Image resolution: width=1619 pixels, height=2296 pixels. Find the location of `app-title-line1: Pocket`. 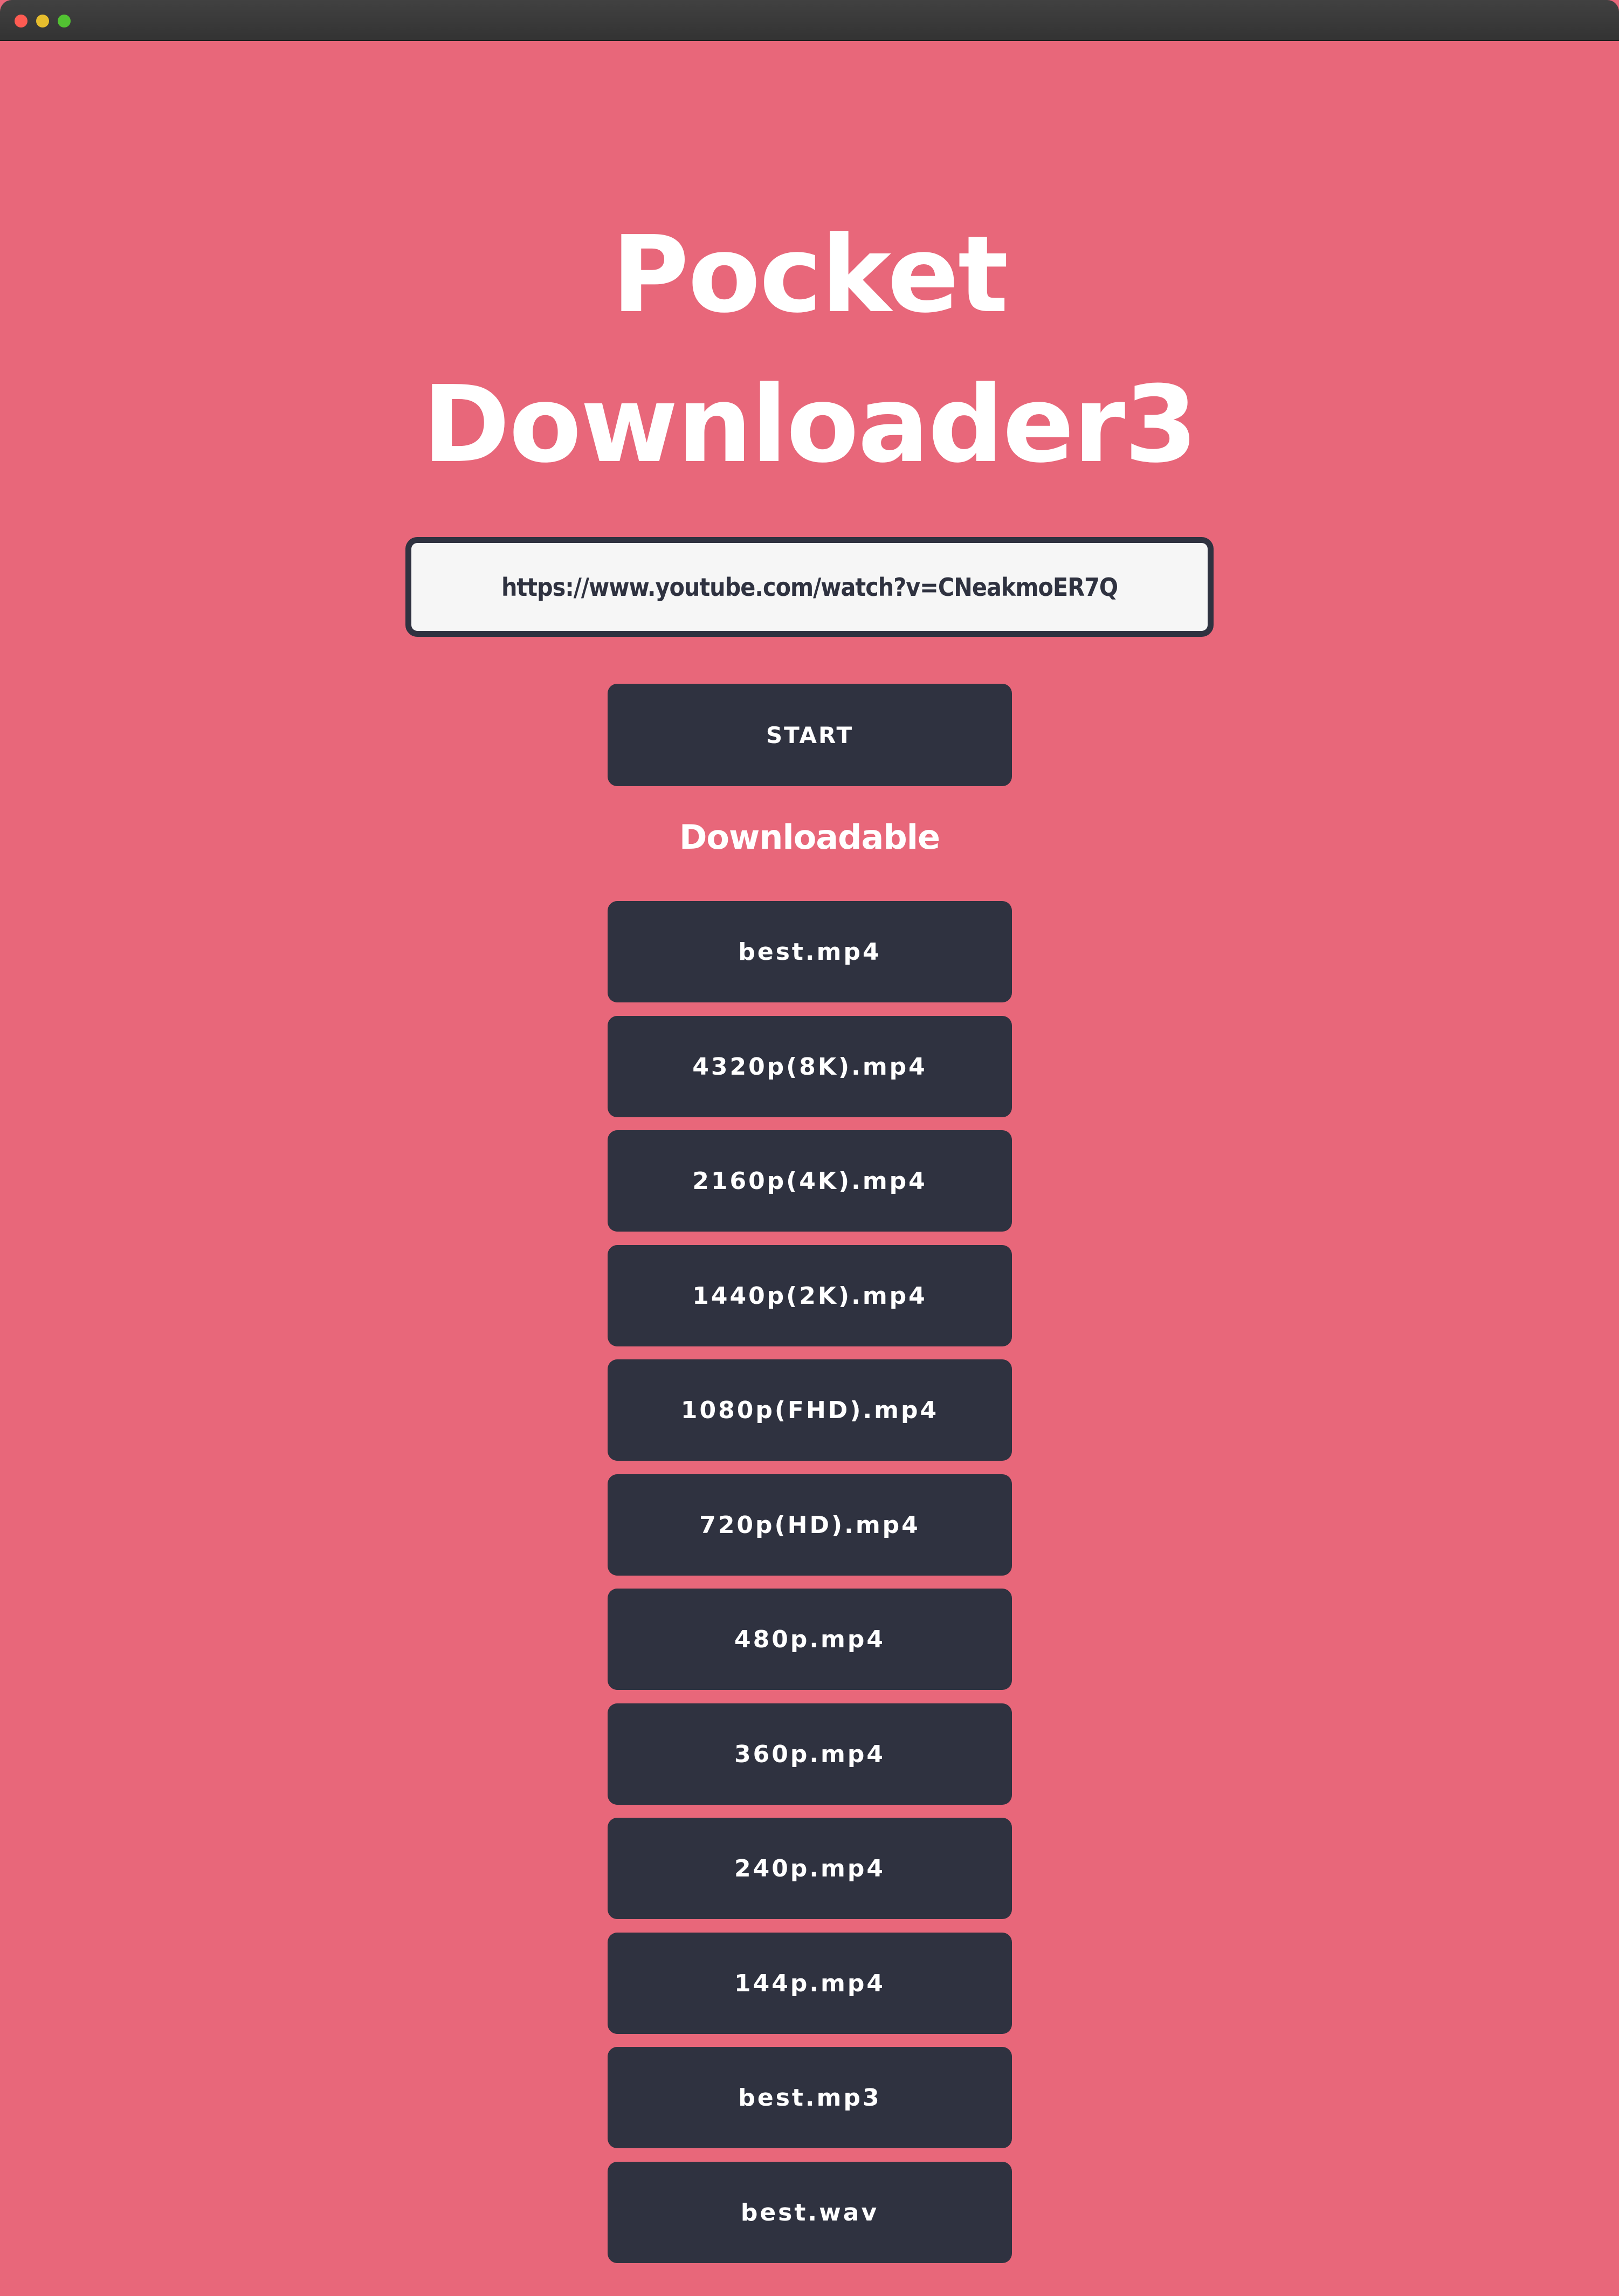

app-title-line1: Pocket is located at coordinates (809, 275).